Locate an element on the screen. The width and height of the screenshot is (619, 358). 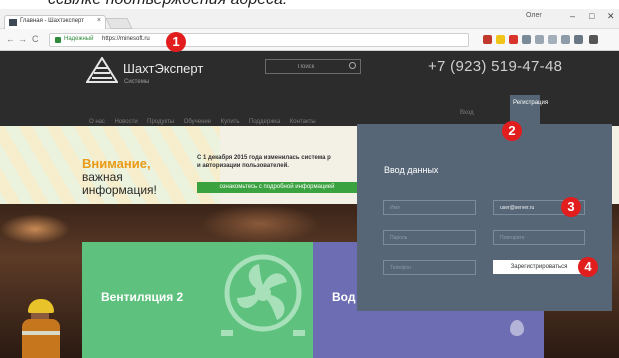
secure-label: Надежный is located at coordinates (79, 39).